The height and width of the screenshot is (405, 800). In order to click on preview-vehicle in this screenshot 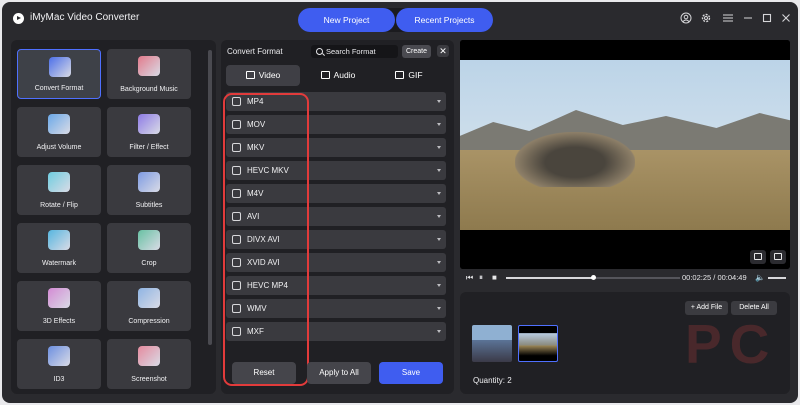, I will do `click(575, 159)`.